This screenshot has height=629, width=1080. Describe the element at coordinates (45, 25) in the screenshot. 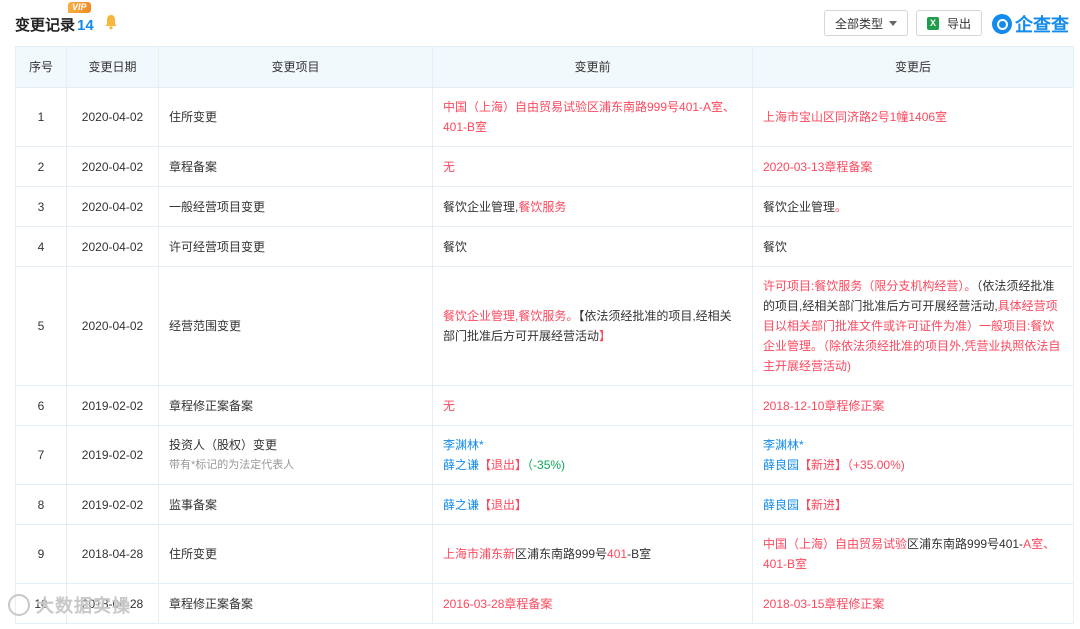

I see `section-title-text: 变更记录` at that location.